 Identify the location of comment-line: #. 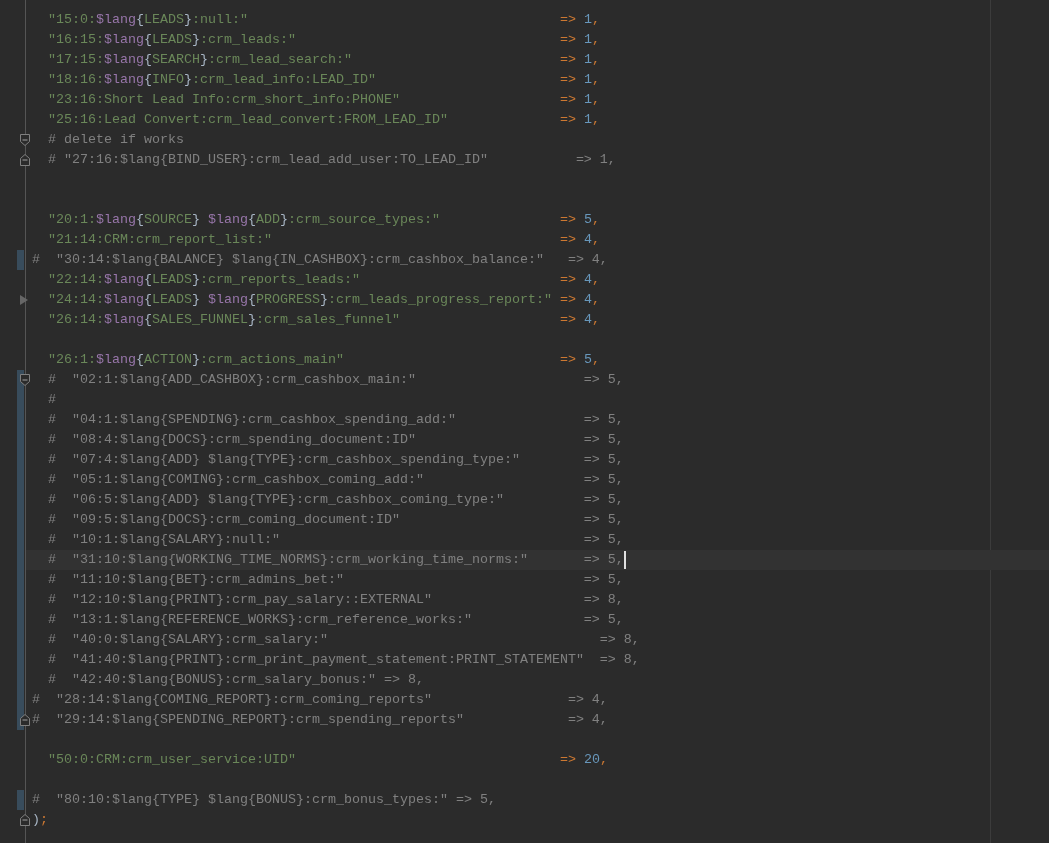
(51, 400).